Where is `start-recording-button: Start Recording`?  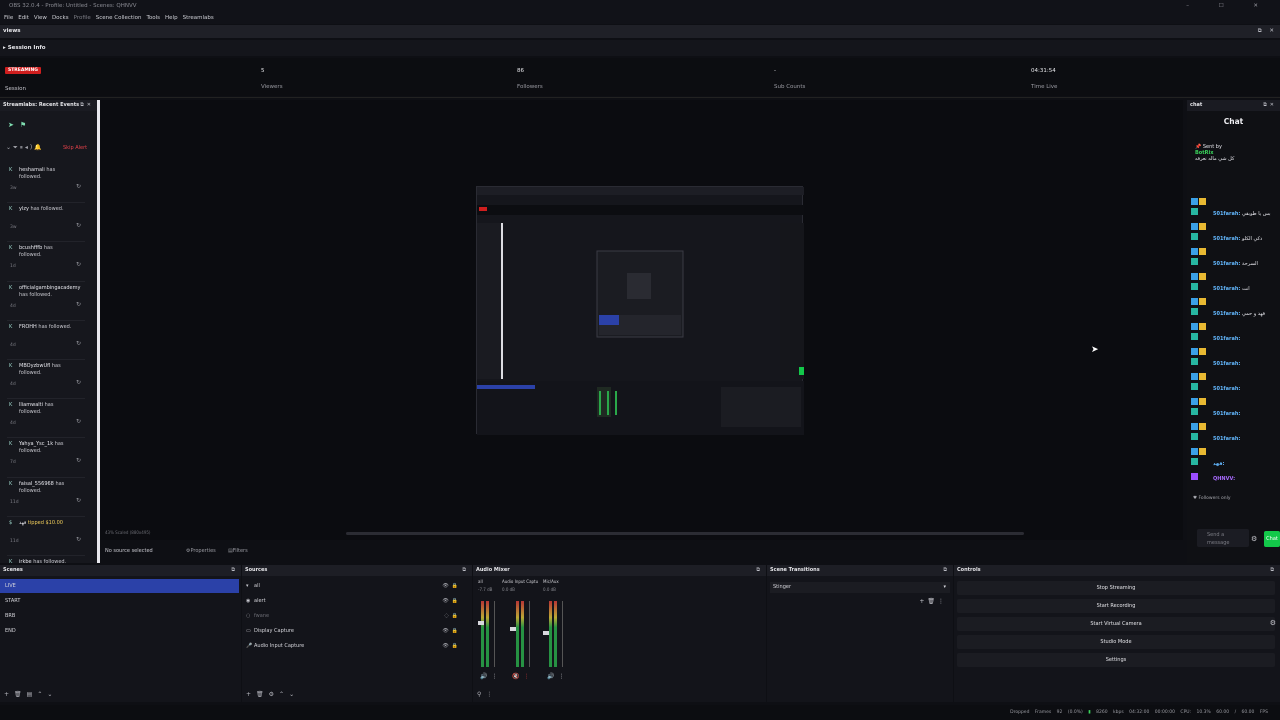
start-recording-button: Start Recording is located at coordinates (1116, 606).